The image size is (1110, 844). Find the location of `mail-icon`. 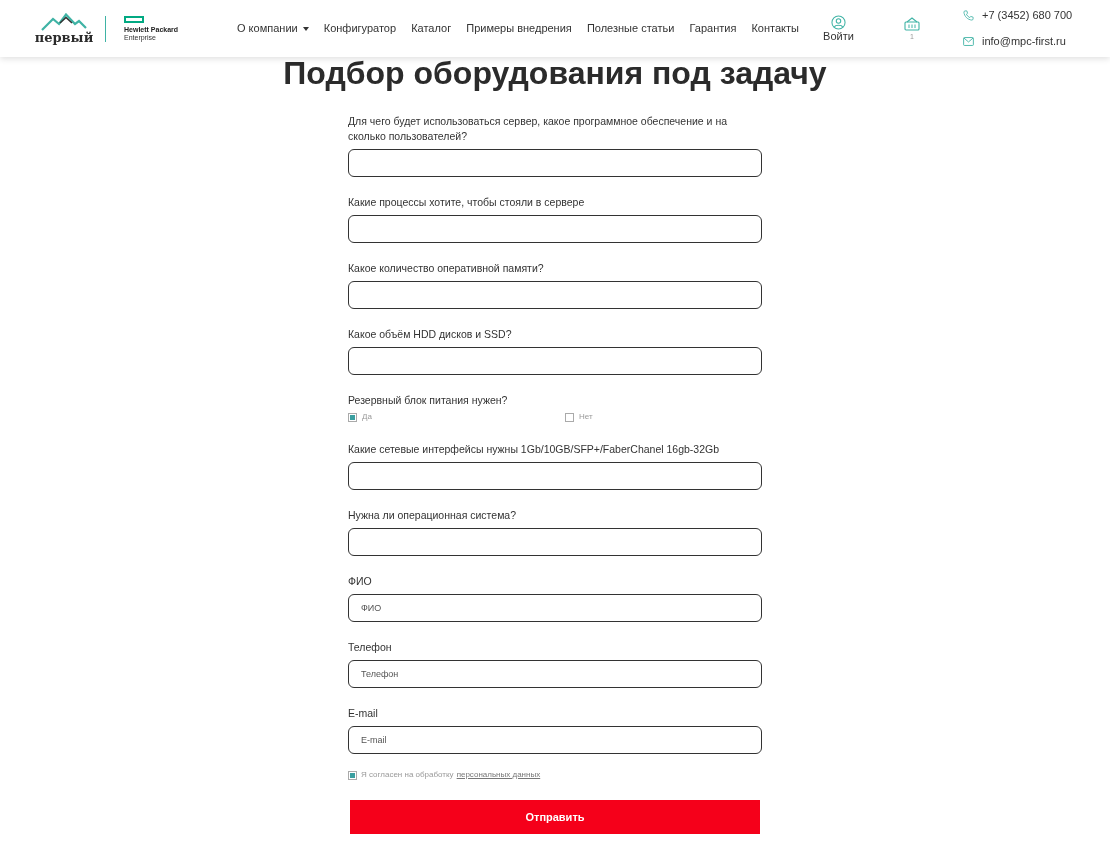

mail-icon is located at coordinates (968, 41).